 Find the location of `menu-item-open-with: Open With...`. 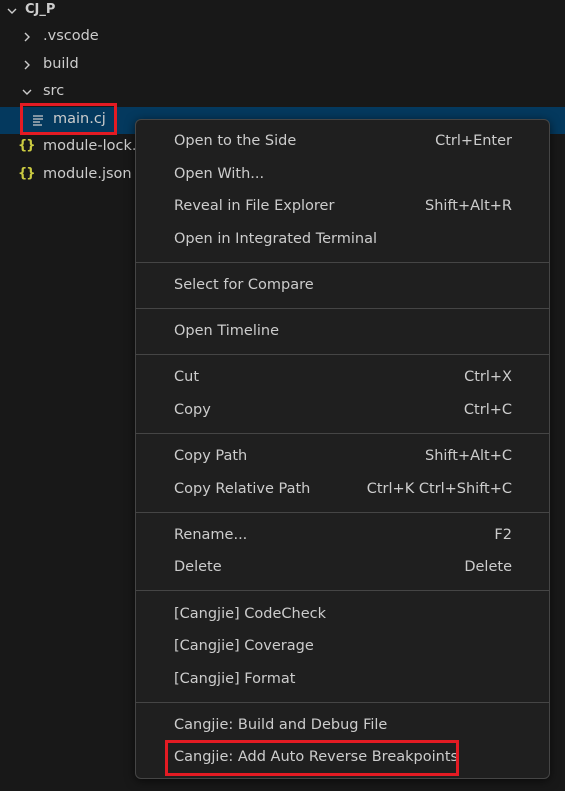

menu-item-open-with: Open With... is located at coordinates (342, 176).